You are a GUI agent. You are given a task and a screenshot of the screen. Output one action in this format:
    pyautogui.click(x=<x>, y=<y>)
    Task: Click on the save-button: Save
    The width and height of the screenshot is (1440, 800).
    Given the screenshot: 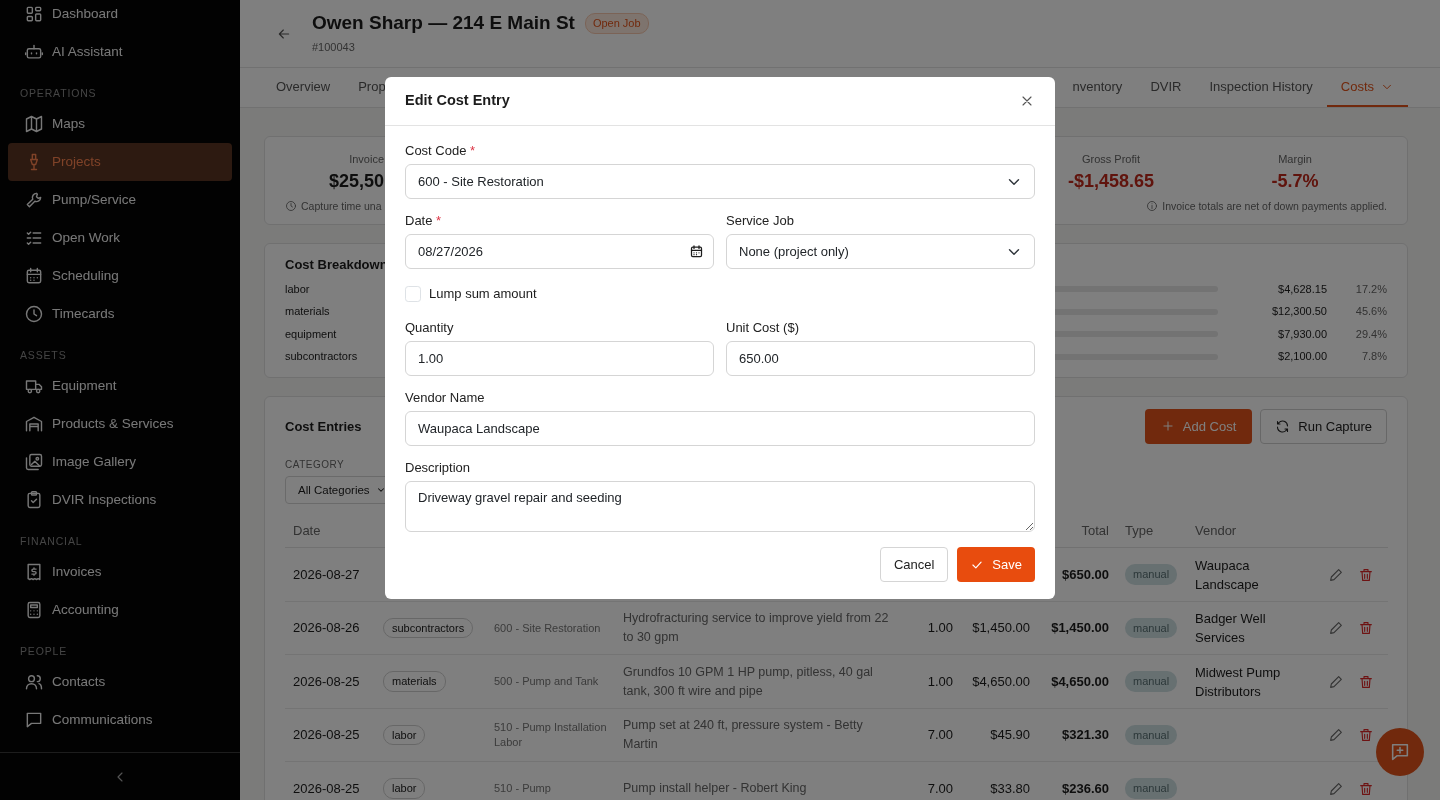 What is the action you would take?
    pyautogui.click(x=996, y=564)
    